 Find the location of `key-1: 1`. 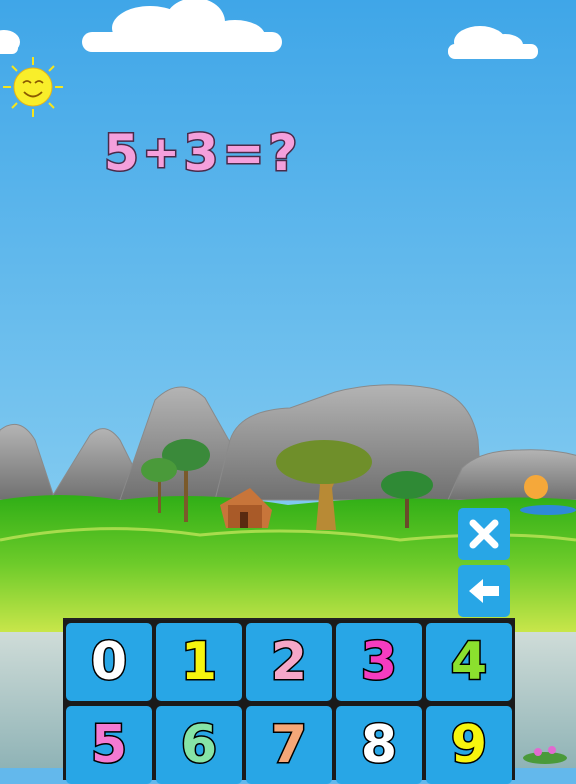

key-1: 1 is located at coordinates (199, 662).